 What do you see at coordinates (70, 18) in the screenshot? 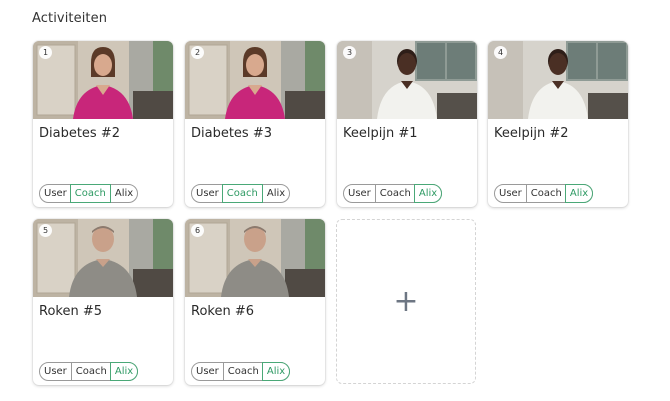
I see `section-title: Activiteiten` at bounding box center [70, 18].